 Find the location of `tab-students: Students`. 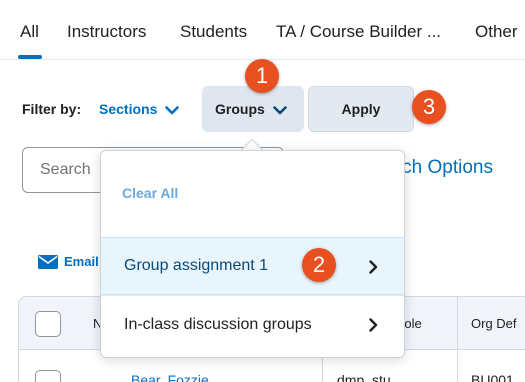

tab-students: Students is located at coordinates (213, 32).